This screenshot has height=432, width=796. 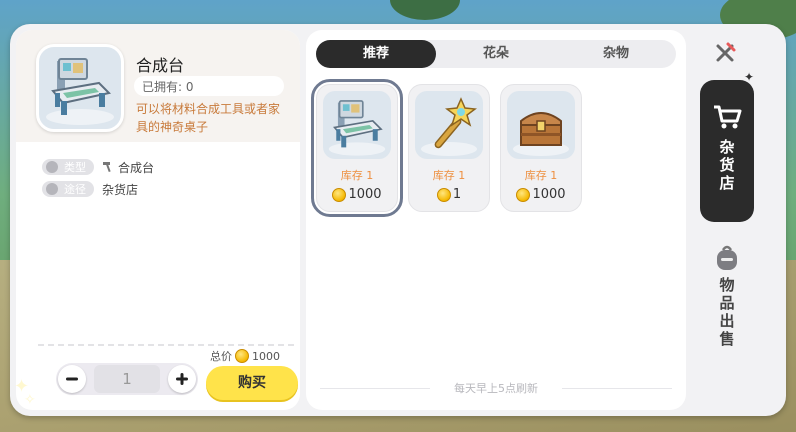 I want to click on quantity-stepper: 1, so click(x=127, y=379).